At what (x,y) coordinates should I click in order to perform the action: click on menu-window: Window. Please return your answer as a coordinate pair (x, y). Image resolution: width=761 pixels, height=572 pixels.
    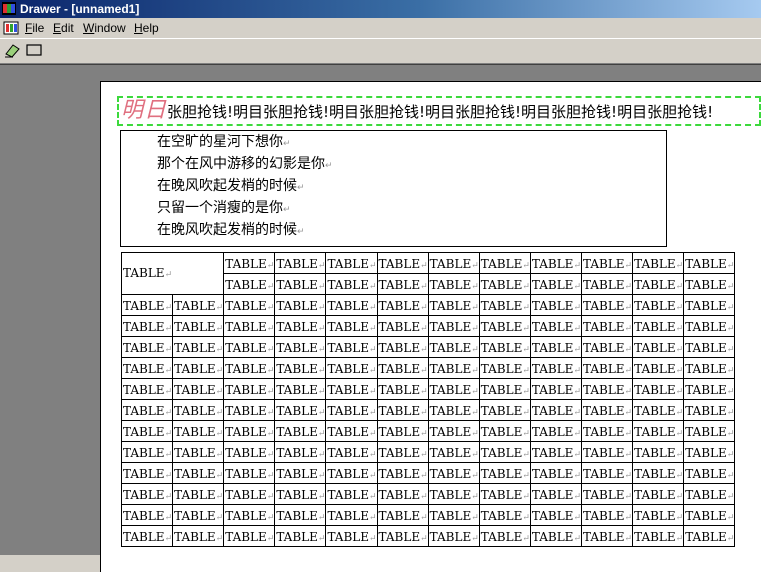
    Looking at the image, I should click on (104, 28).